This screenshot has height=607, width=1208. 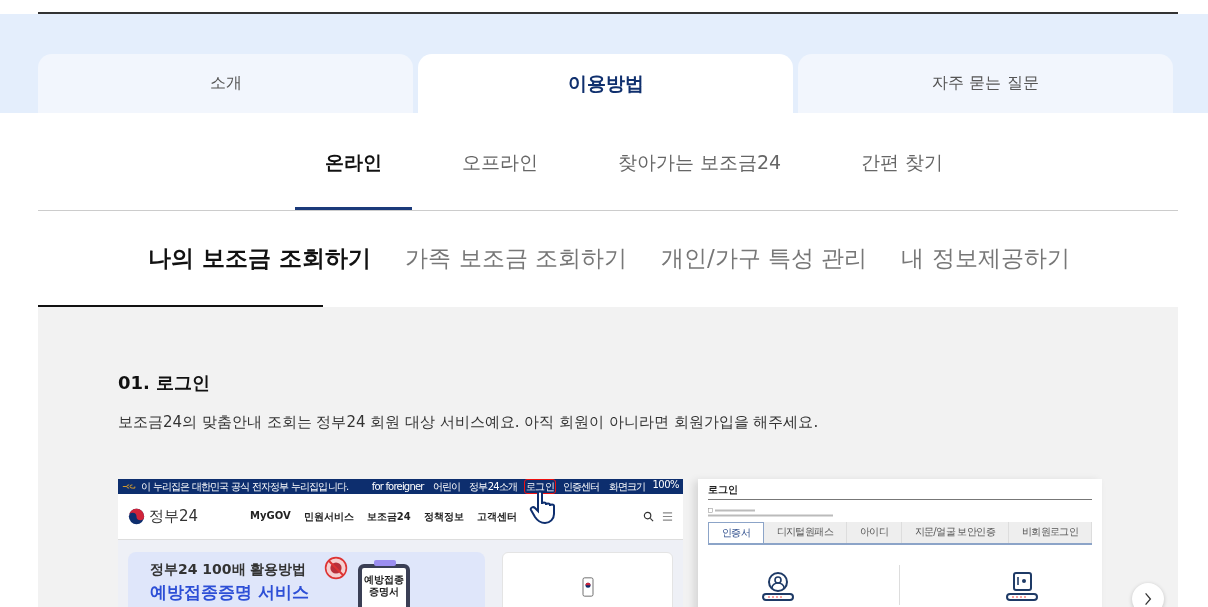 What do you see at coordinates (270, 516) in the screenshot?
I see `nav-menu-item: MyGOV` at bounding box center [270, 516].